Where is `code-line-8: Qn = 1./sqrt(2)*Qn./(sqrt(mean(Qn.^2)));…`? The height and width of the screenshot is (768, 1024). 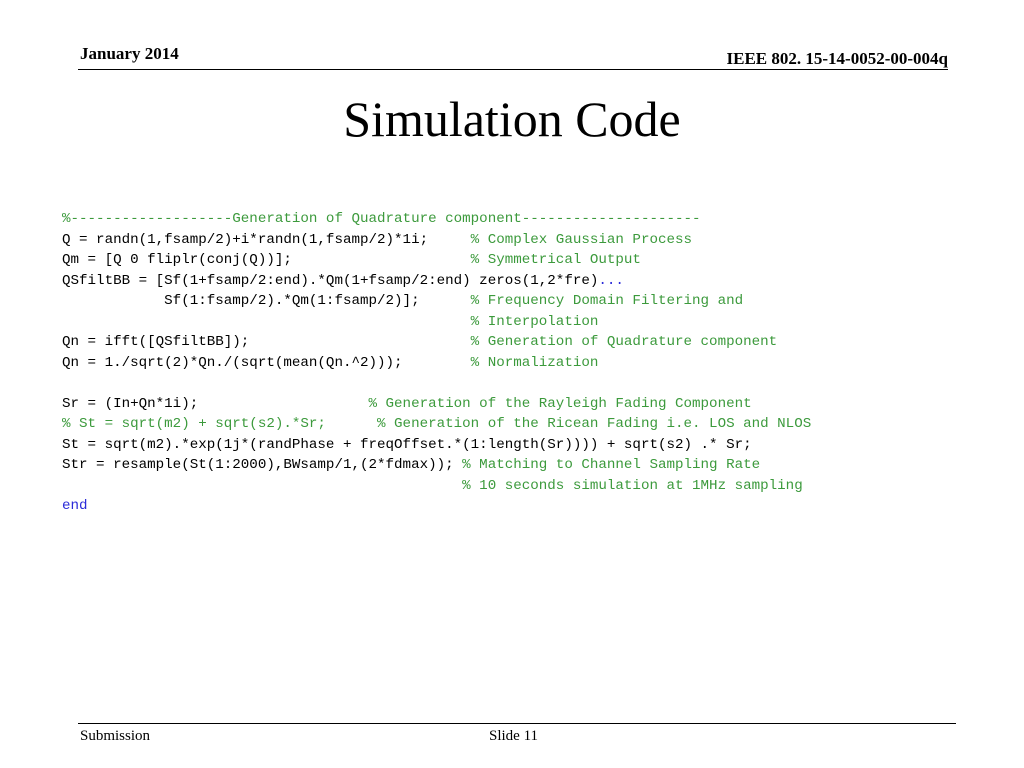
code-line-8: Qn = 1./sqrt(2)*Qn./(sqrt(mean(Qn.^2)));… is located at coordinates (436, 363).